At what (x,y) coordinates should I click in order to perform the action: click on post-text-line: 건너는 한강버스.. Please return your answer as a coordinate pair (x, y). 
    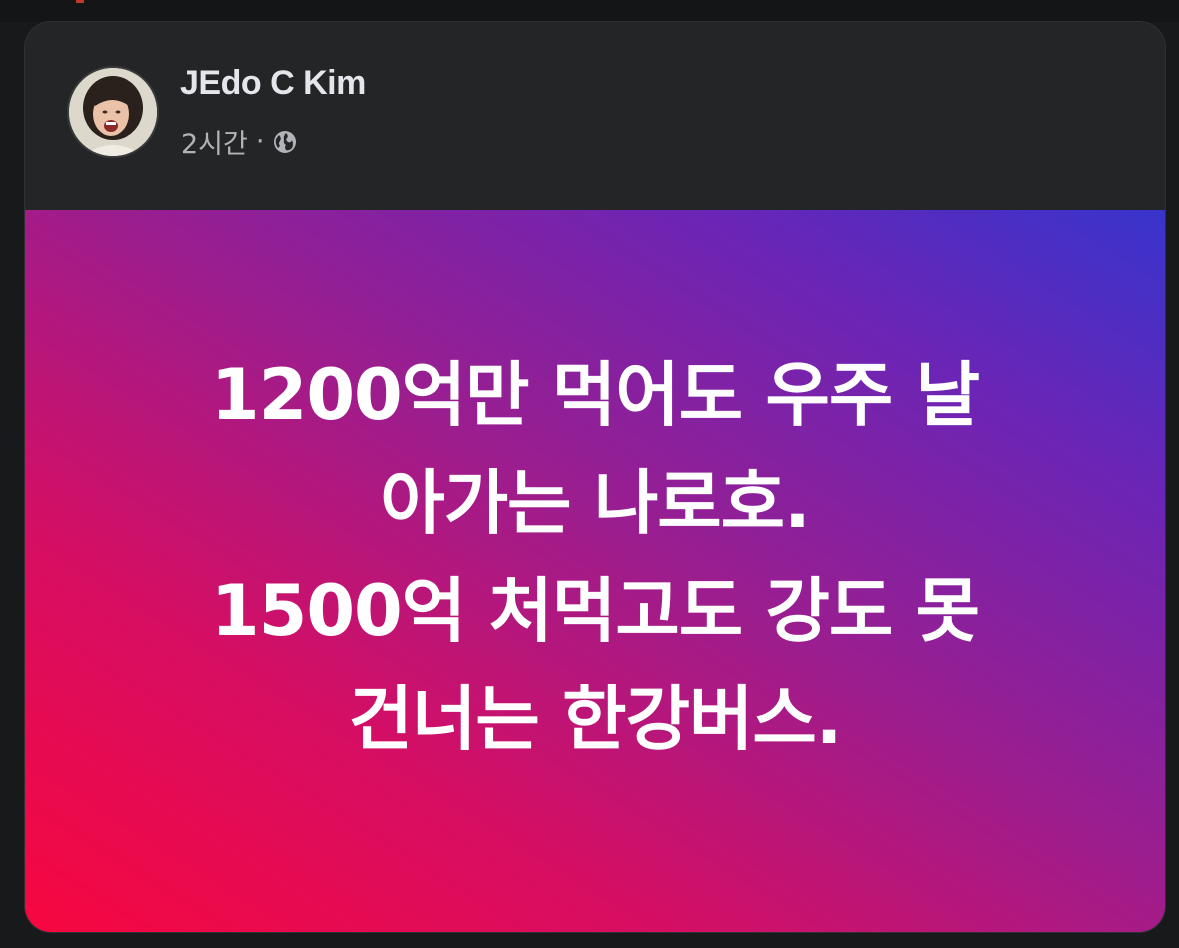
    Looking at the image, I should click on (595, 719).